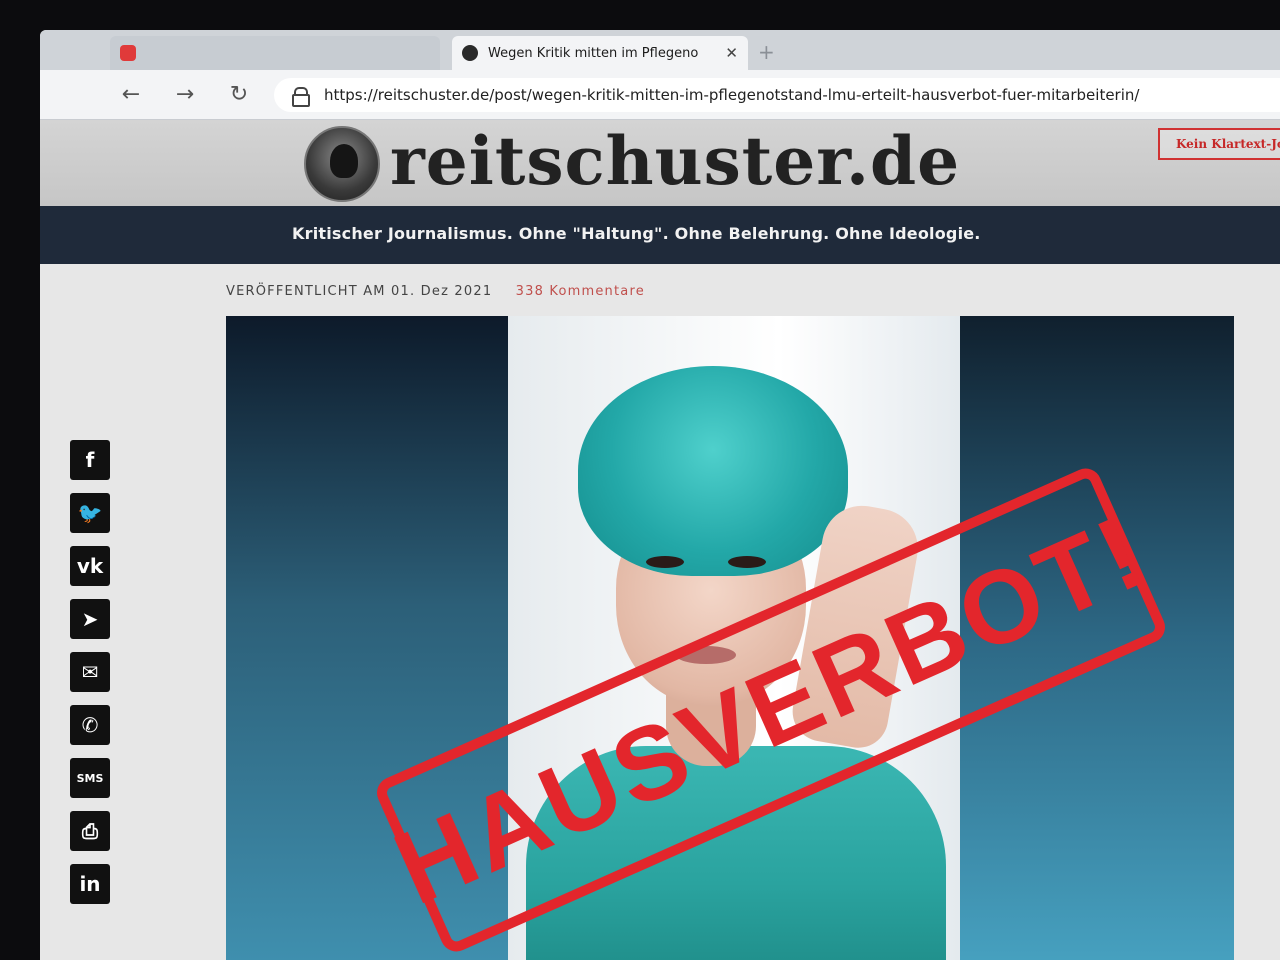  What do you see at coordinates (747, 562) in the screenshot?
I see `right-eye` at bounding box center [747, 562].